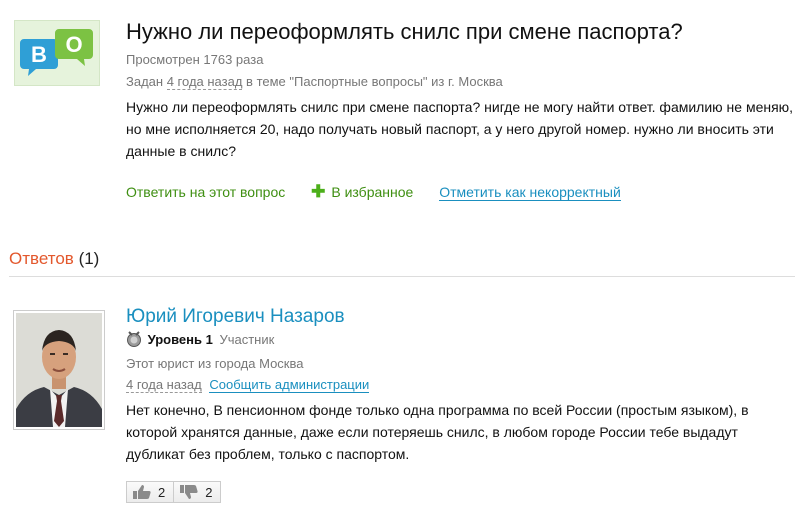 The height and width of the screenshot is (505, 800). Describe the element at coordinates (530, 192) in the screenshot. I see `report-incorrect-link: Отметить как некорректный` at that location.